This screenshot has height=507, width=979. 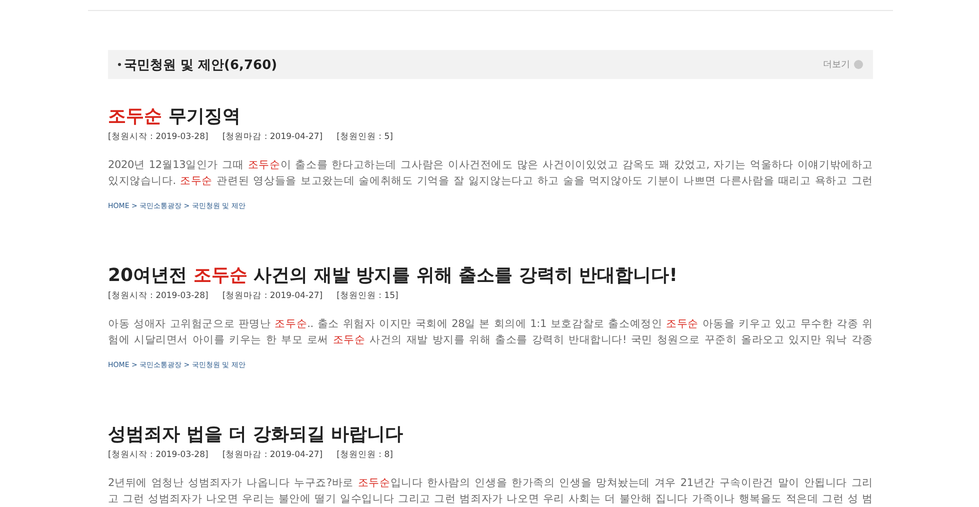 What do you see at coordinates (490, 276) in the screenshot?
I see `result-title-link: 20여년전 조두순 사건의 재발 방지를 위해 출소를 강력히 반대합니다!` at bounding box center [490, 276].